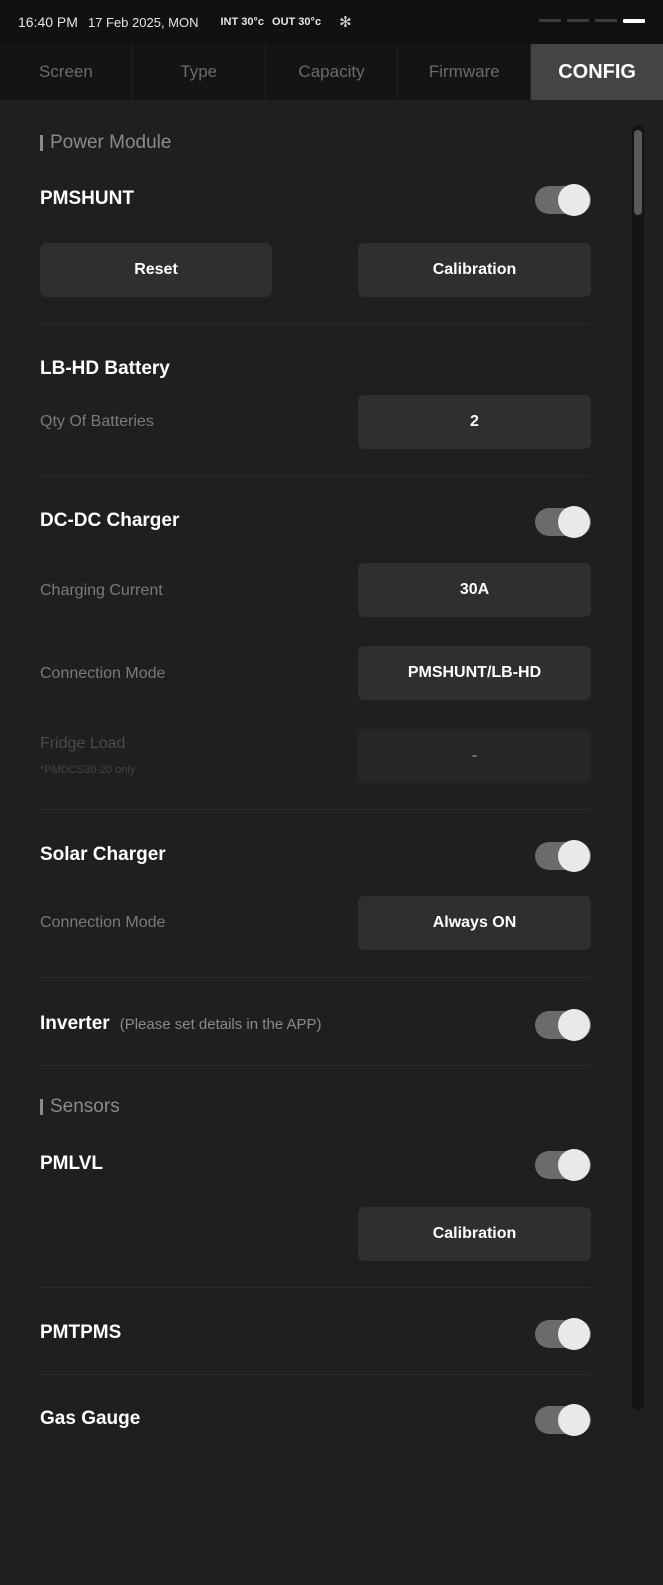 Image resolution: width=663 pixels, height=1585 pixels. What do you see at coordinates (474, 590) in the screenshot?
I see `charging-current-selector: 30A` at bounding box center [474, 590].